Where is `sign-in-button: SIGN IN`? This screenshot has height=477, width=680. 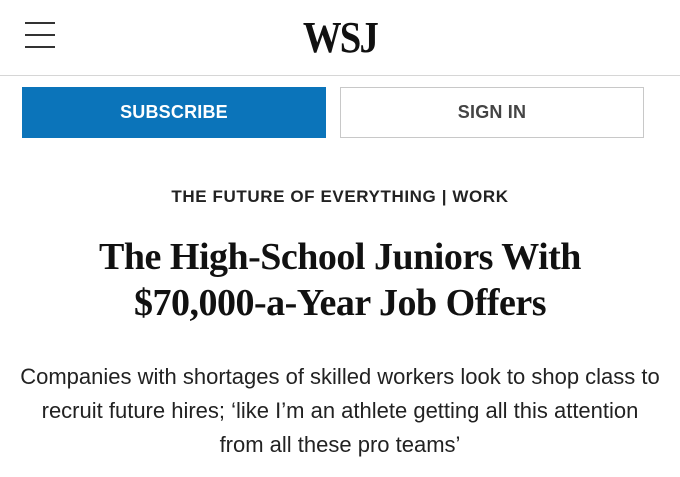 sign-in-button: SIGN IN is located at coordinates (492, 112).